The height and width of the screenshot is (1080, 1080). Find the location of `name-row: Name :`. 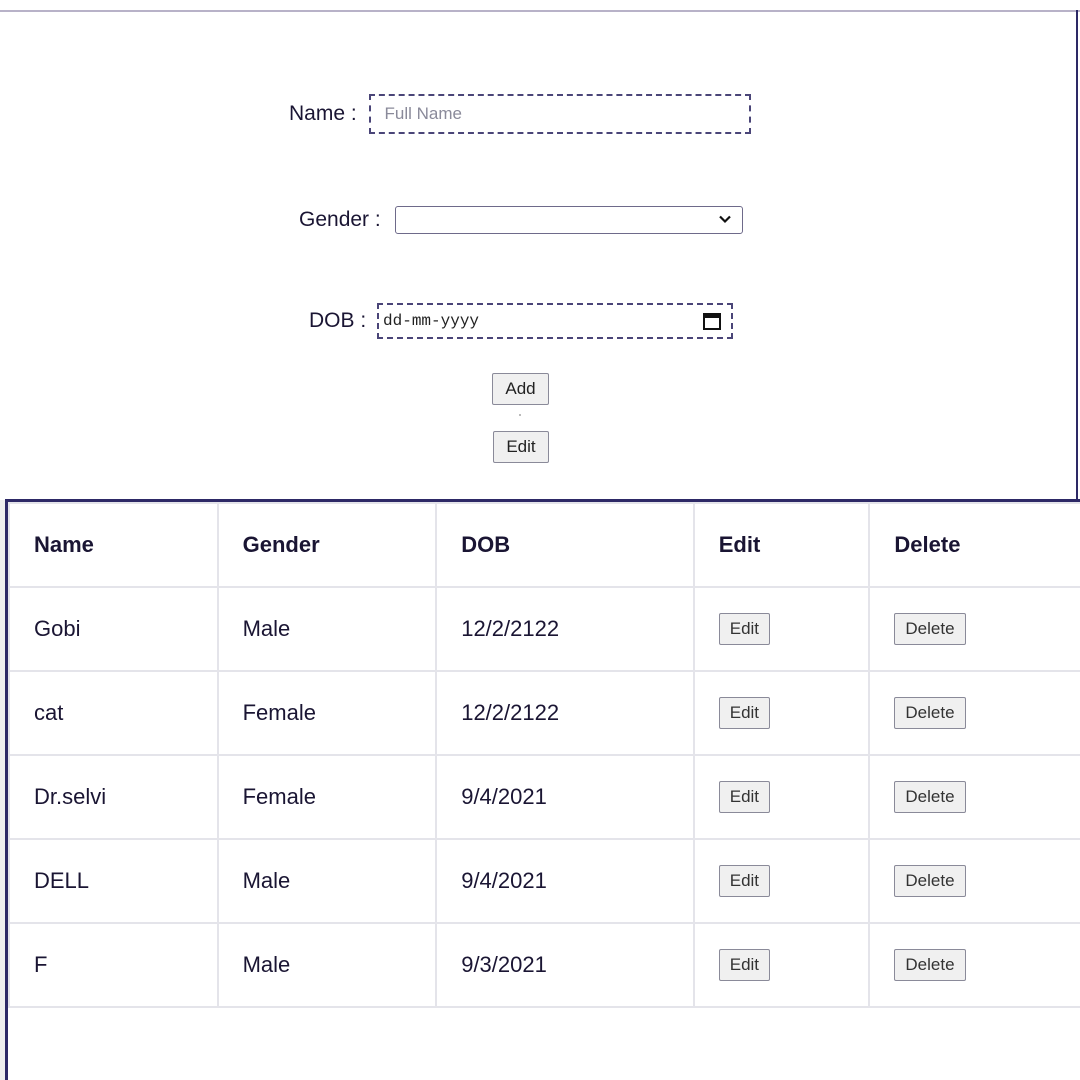

name-row: Name : is located at coordinates (520, 114).